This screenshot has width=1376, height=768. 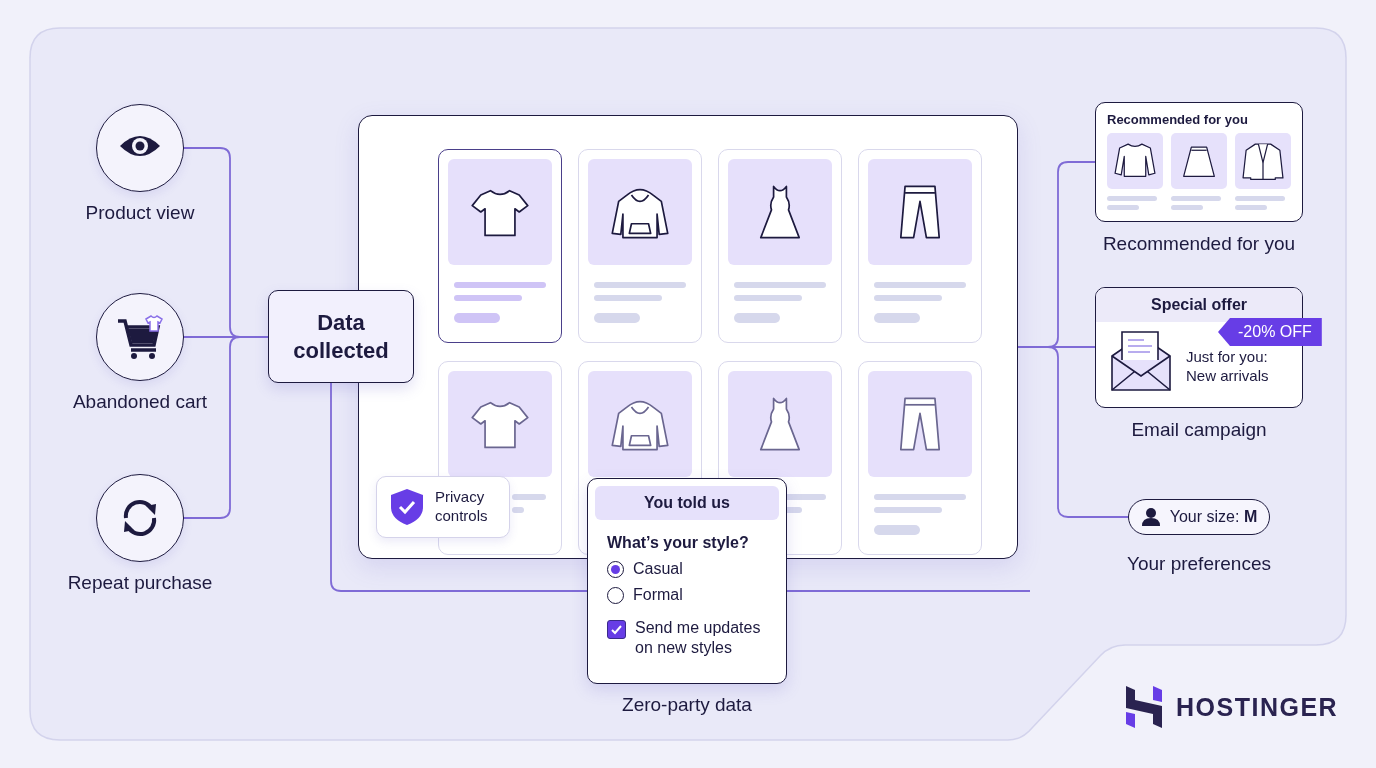 I want to click on event-label: Product view, so click(x=140, y=213).